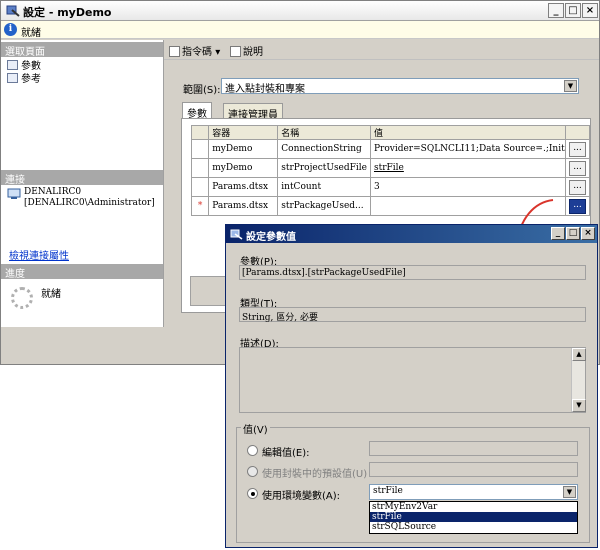 The width and height of the screenshot is (600, 550). What do you see at coordinates (14, 193) in the screenshot?
I see `server-icon` at bounding box center [14, 193].